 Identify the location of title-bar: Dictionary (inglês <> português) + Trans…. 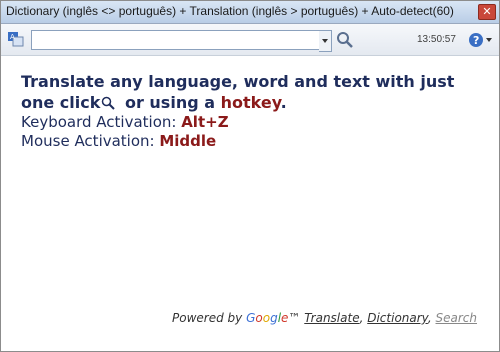
(250, 12).